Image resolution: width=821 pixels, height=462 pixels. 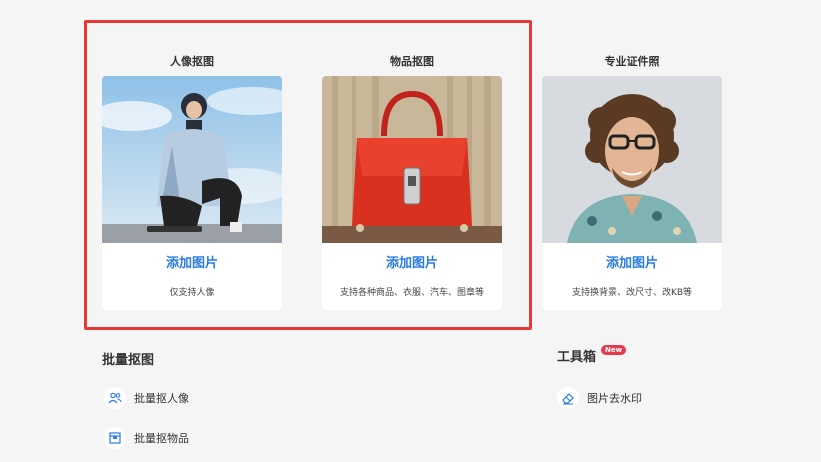 What do you see at coordinates (632, 261) in the screenshot?
I see `add-image-button: 添加图片` at bounding box center [632, 261].